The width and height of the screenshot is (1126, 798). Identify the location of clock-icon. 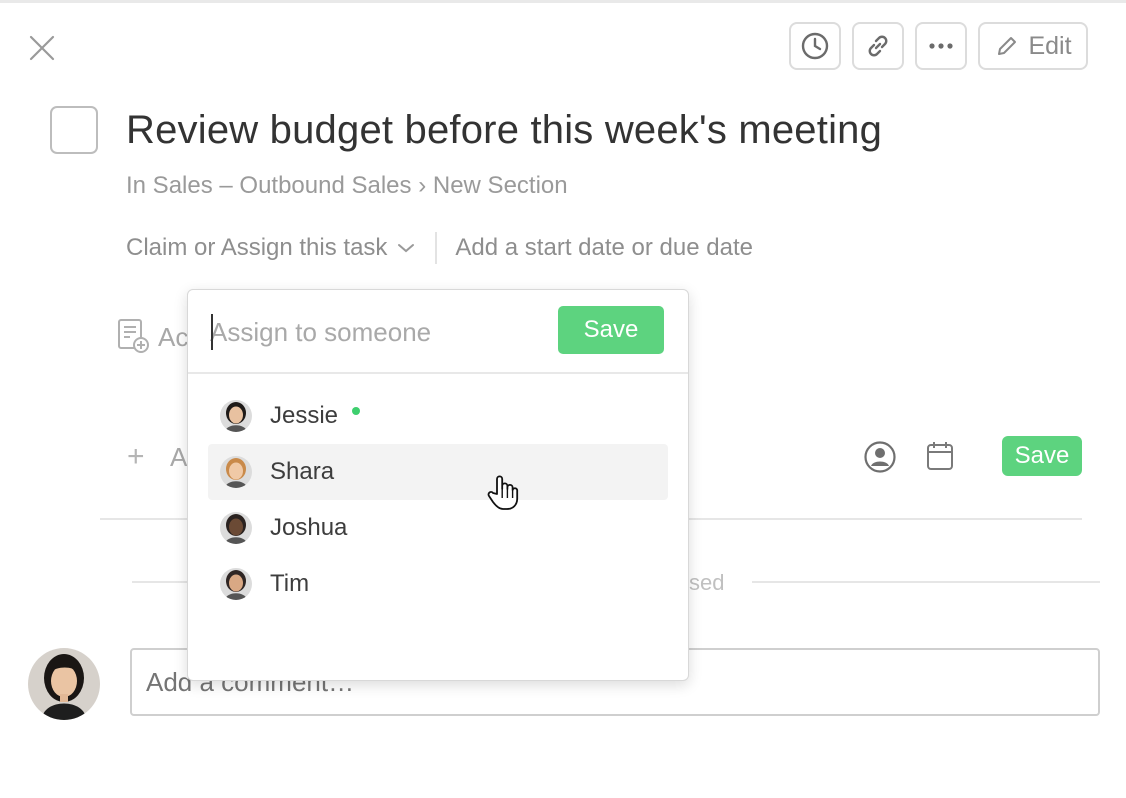
(815, 46).